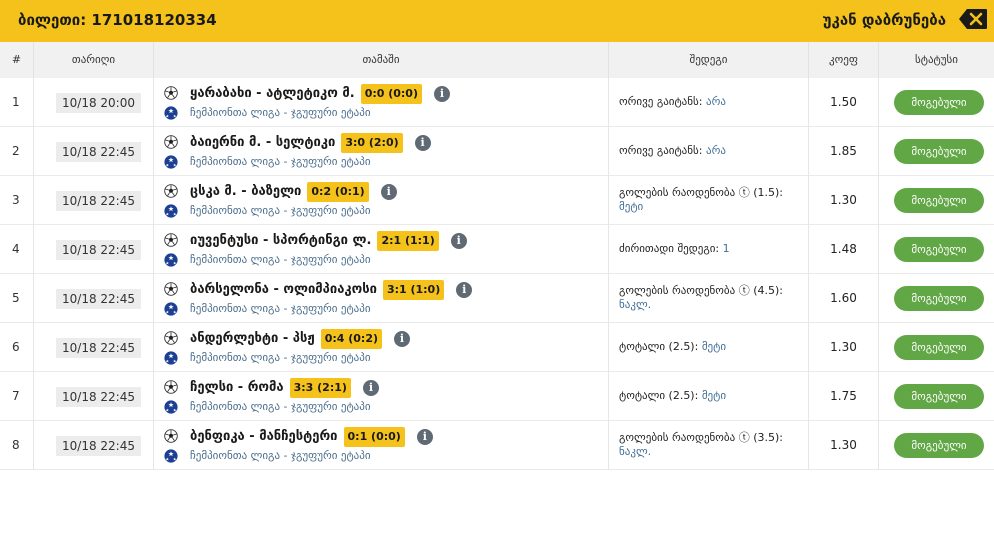  Describe the element at coordinates (283, 290) in the screenshot. I see `match-teams: ბარსელონა - ოლიმპიაკოსი` at that location.